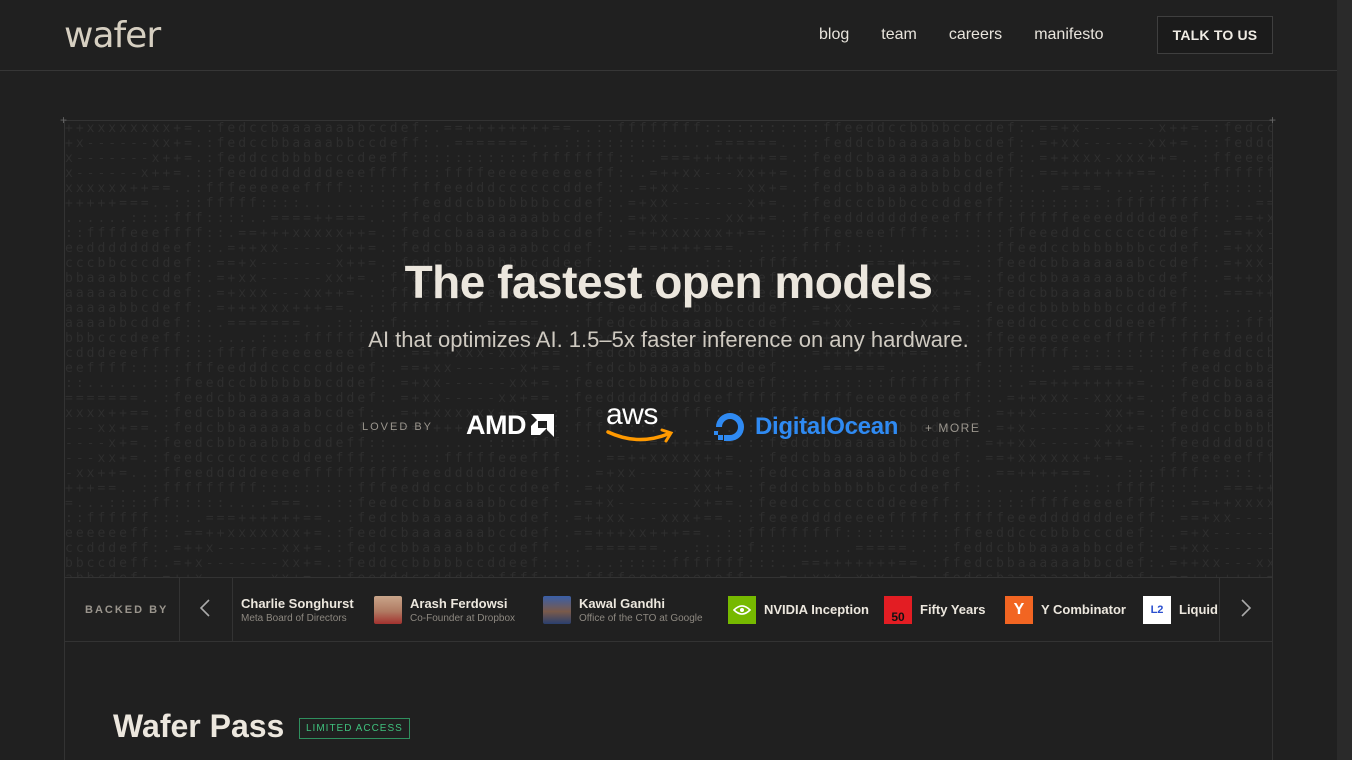 This screenshot has width=1352, height=760. Describe the element at coordinates (1019, 609) in the screenshot. I see `y-combinator-icon: Y` at that location.